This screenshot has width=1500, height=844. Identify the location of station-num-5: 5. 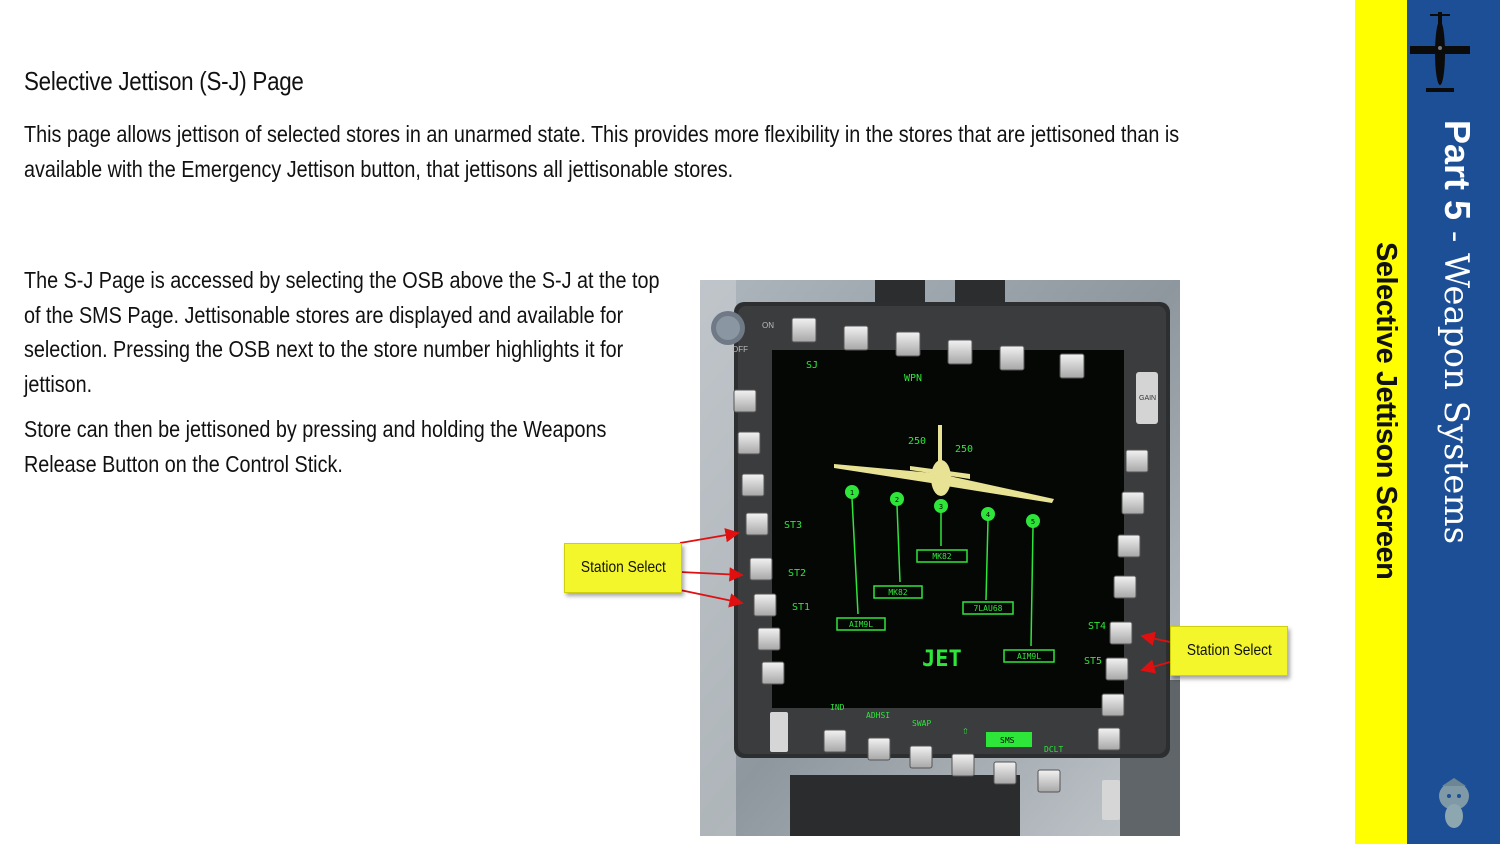
(1033, 522).